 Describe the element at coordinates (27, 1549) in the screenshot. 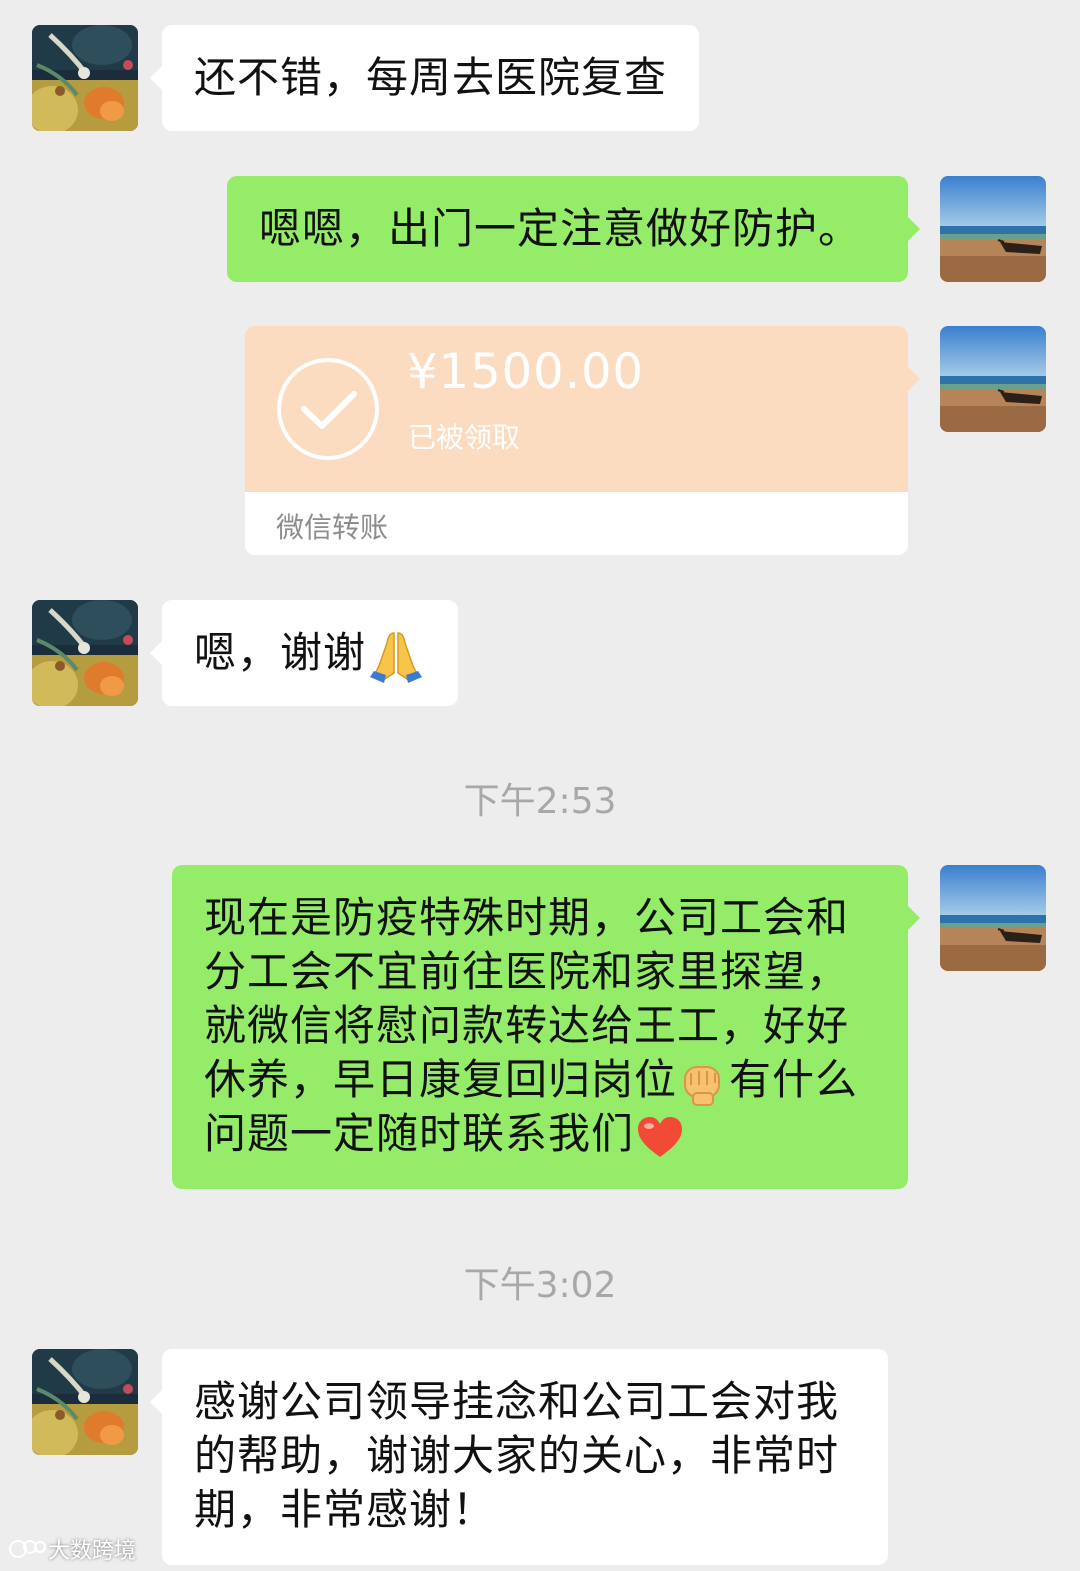

I see `watermark-logo-icon` at that location.